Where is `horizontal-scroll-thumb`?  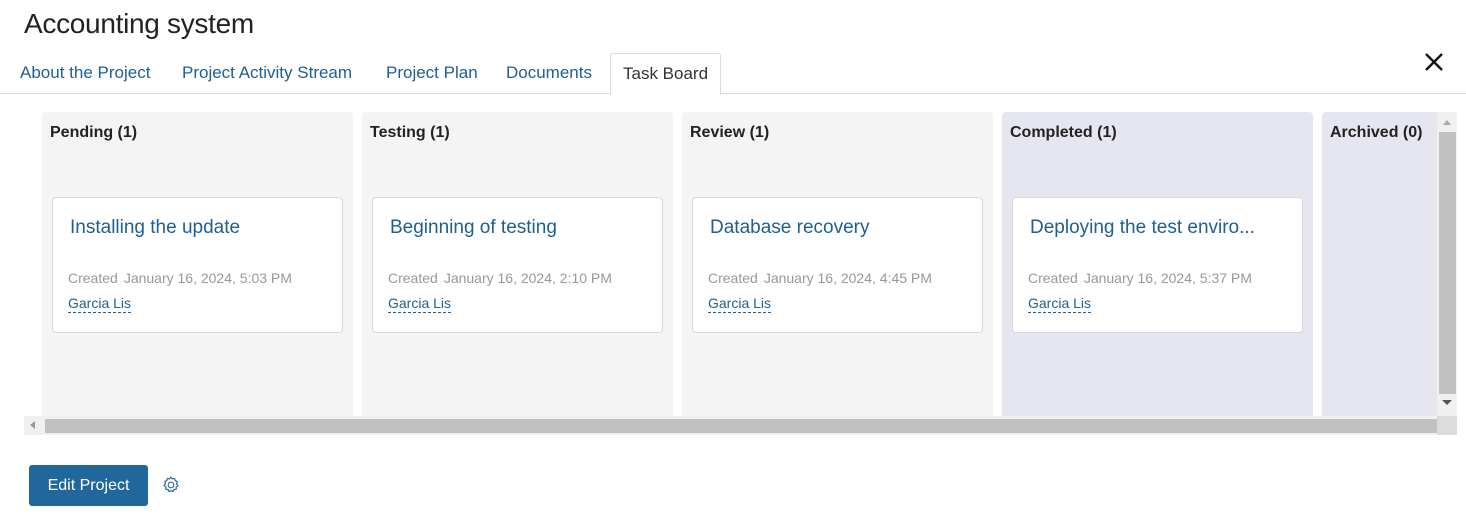
horizontal-scroll-thumb is located at coordinates (741, 426).